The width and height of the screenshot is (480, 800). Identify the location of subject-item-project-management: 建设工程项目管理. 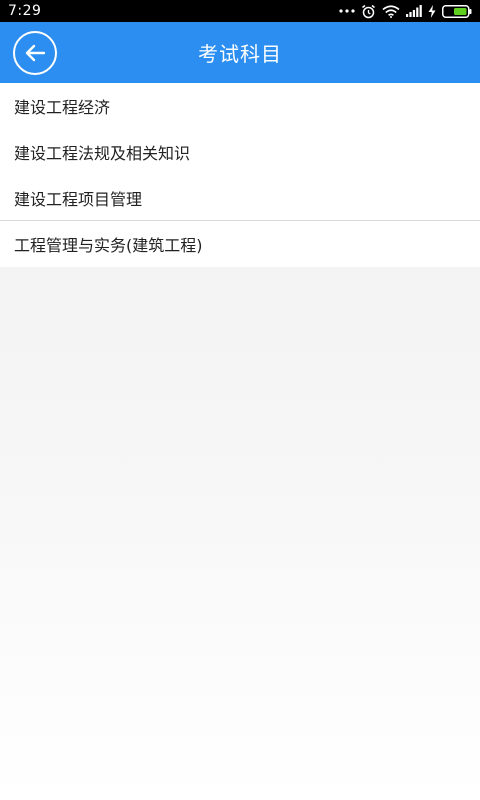
(240, 198).